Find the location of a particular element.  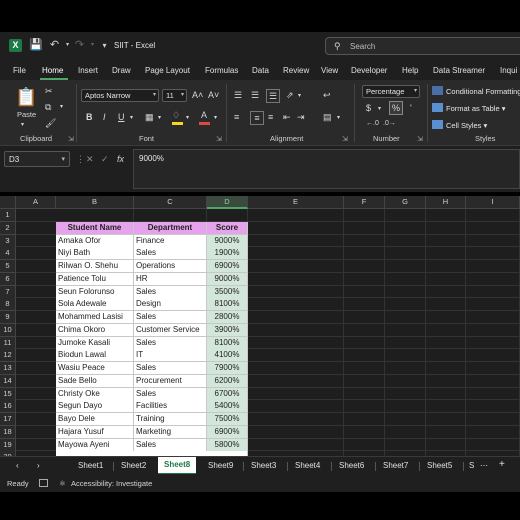

table-cell: Finance is located at coordinates (170, 241).